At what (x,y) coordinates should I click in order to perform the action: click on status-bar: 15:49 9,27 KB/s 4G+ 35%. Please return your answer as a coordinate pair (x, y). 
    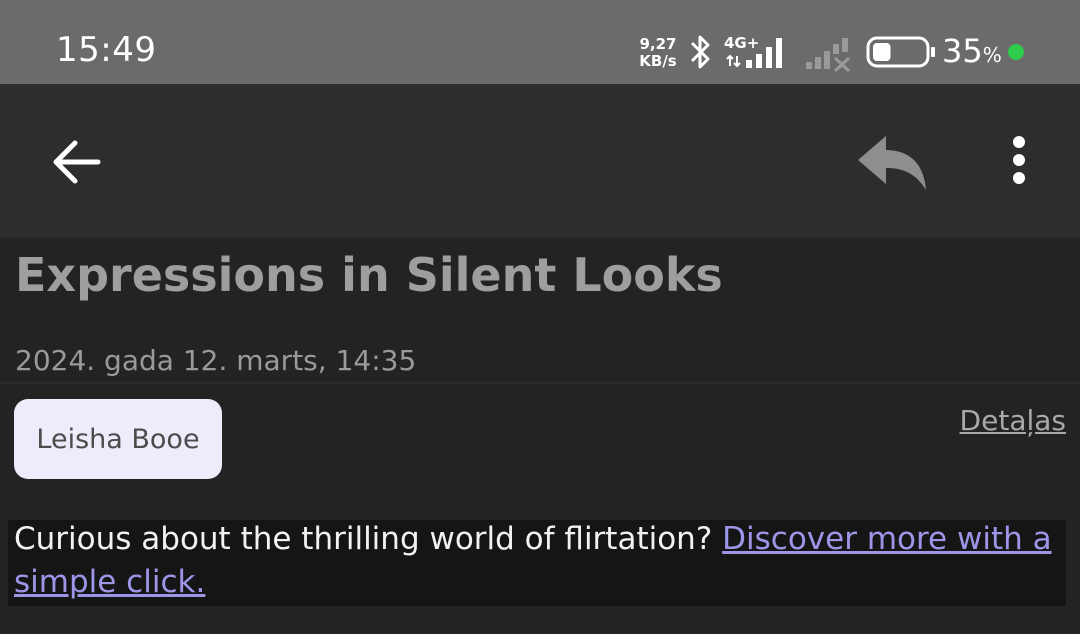
    Looking at the image, I should click on (540, 42).